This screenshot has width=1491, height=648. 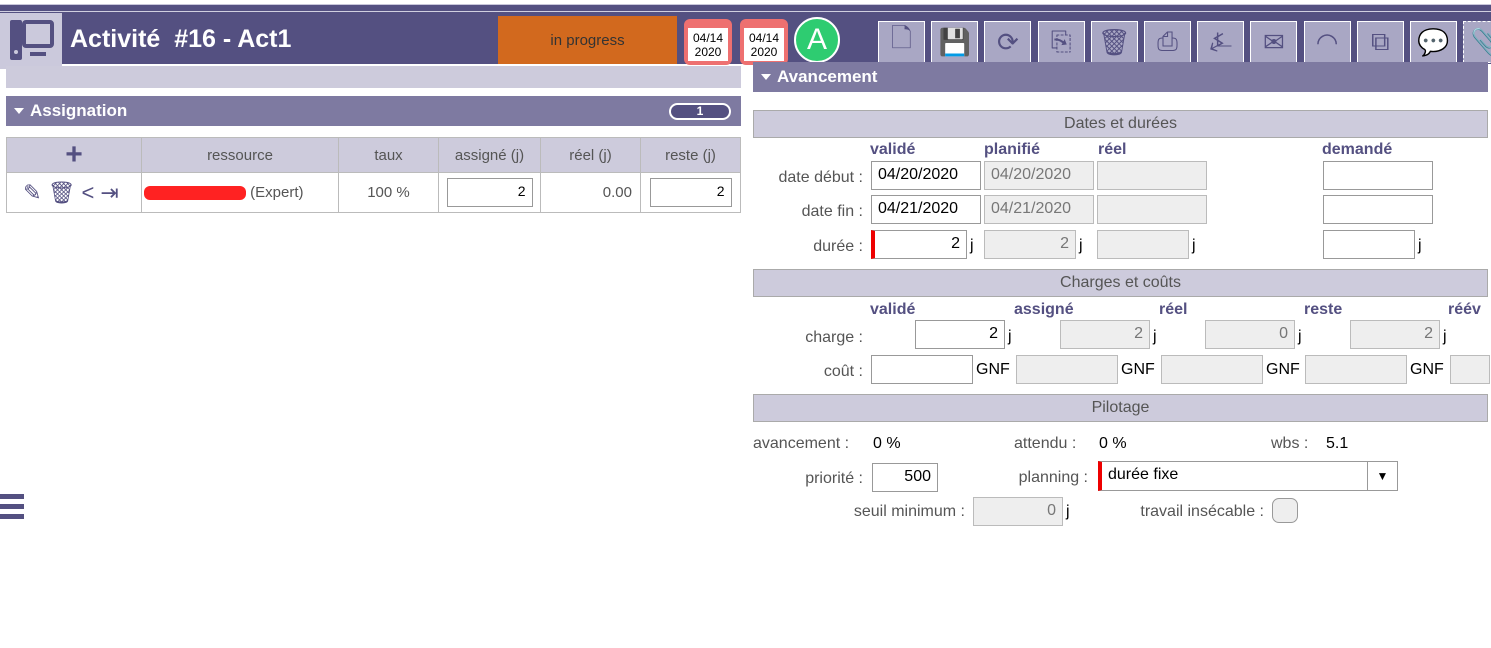 I want to click on copy-button: ⎘, so click(x=1061, y=42).